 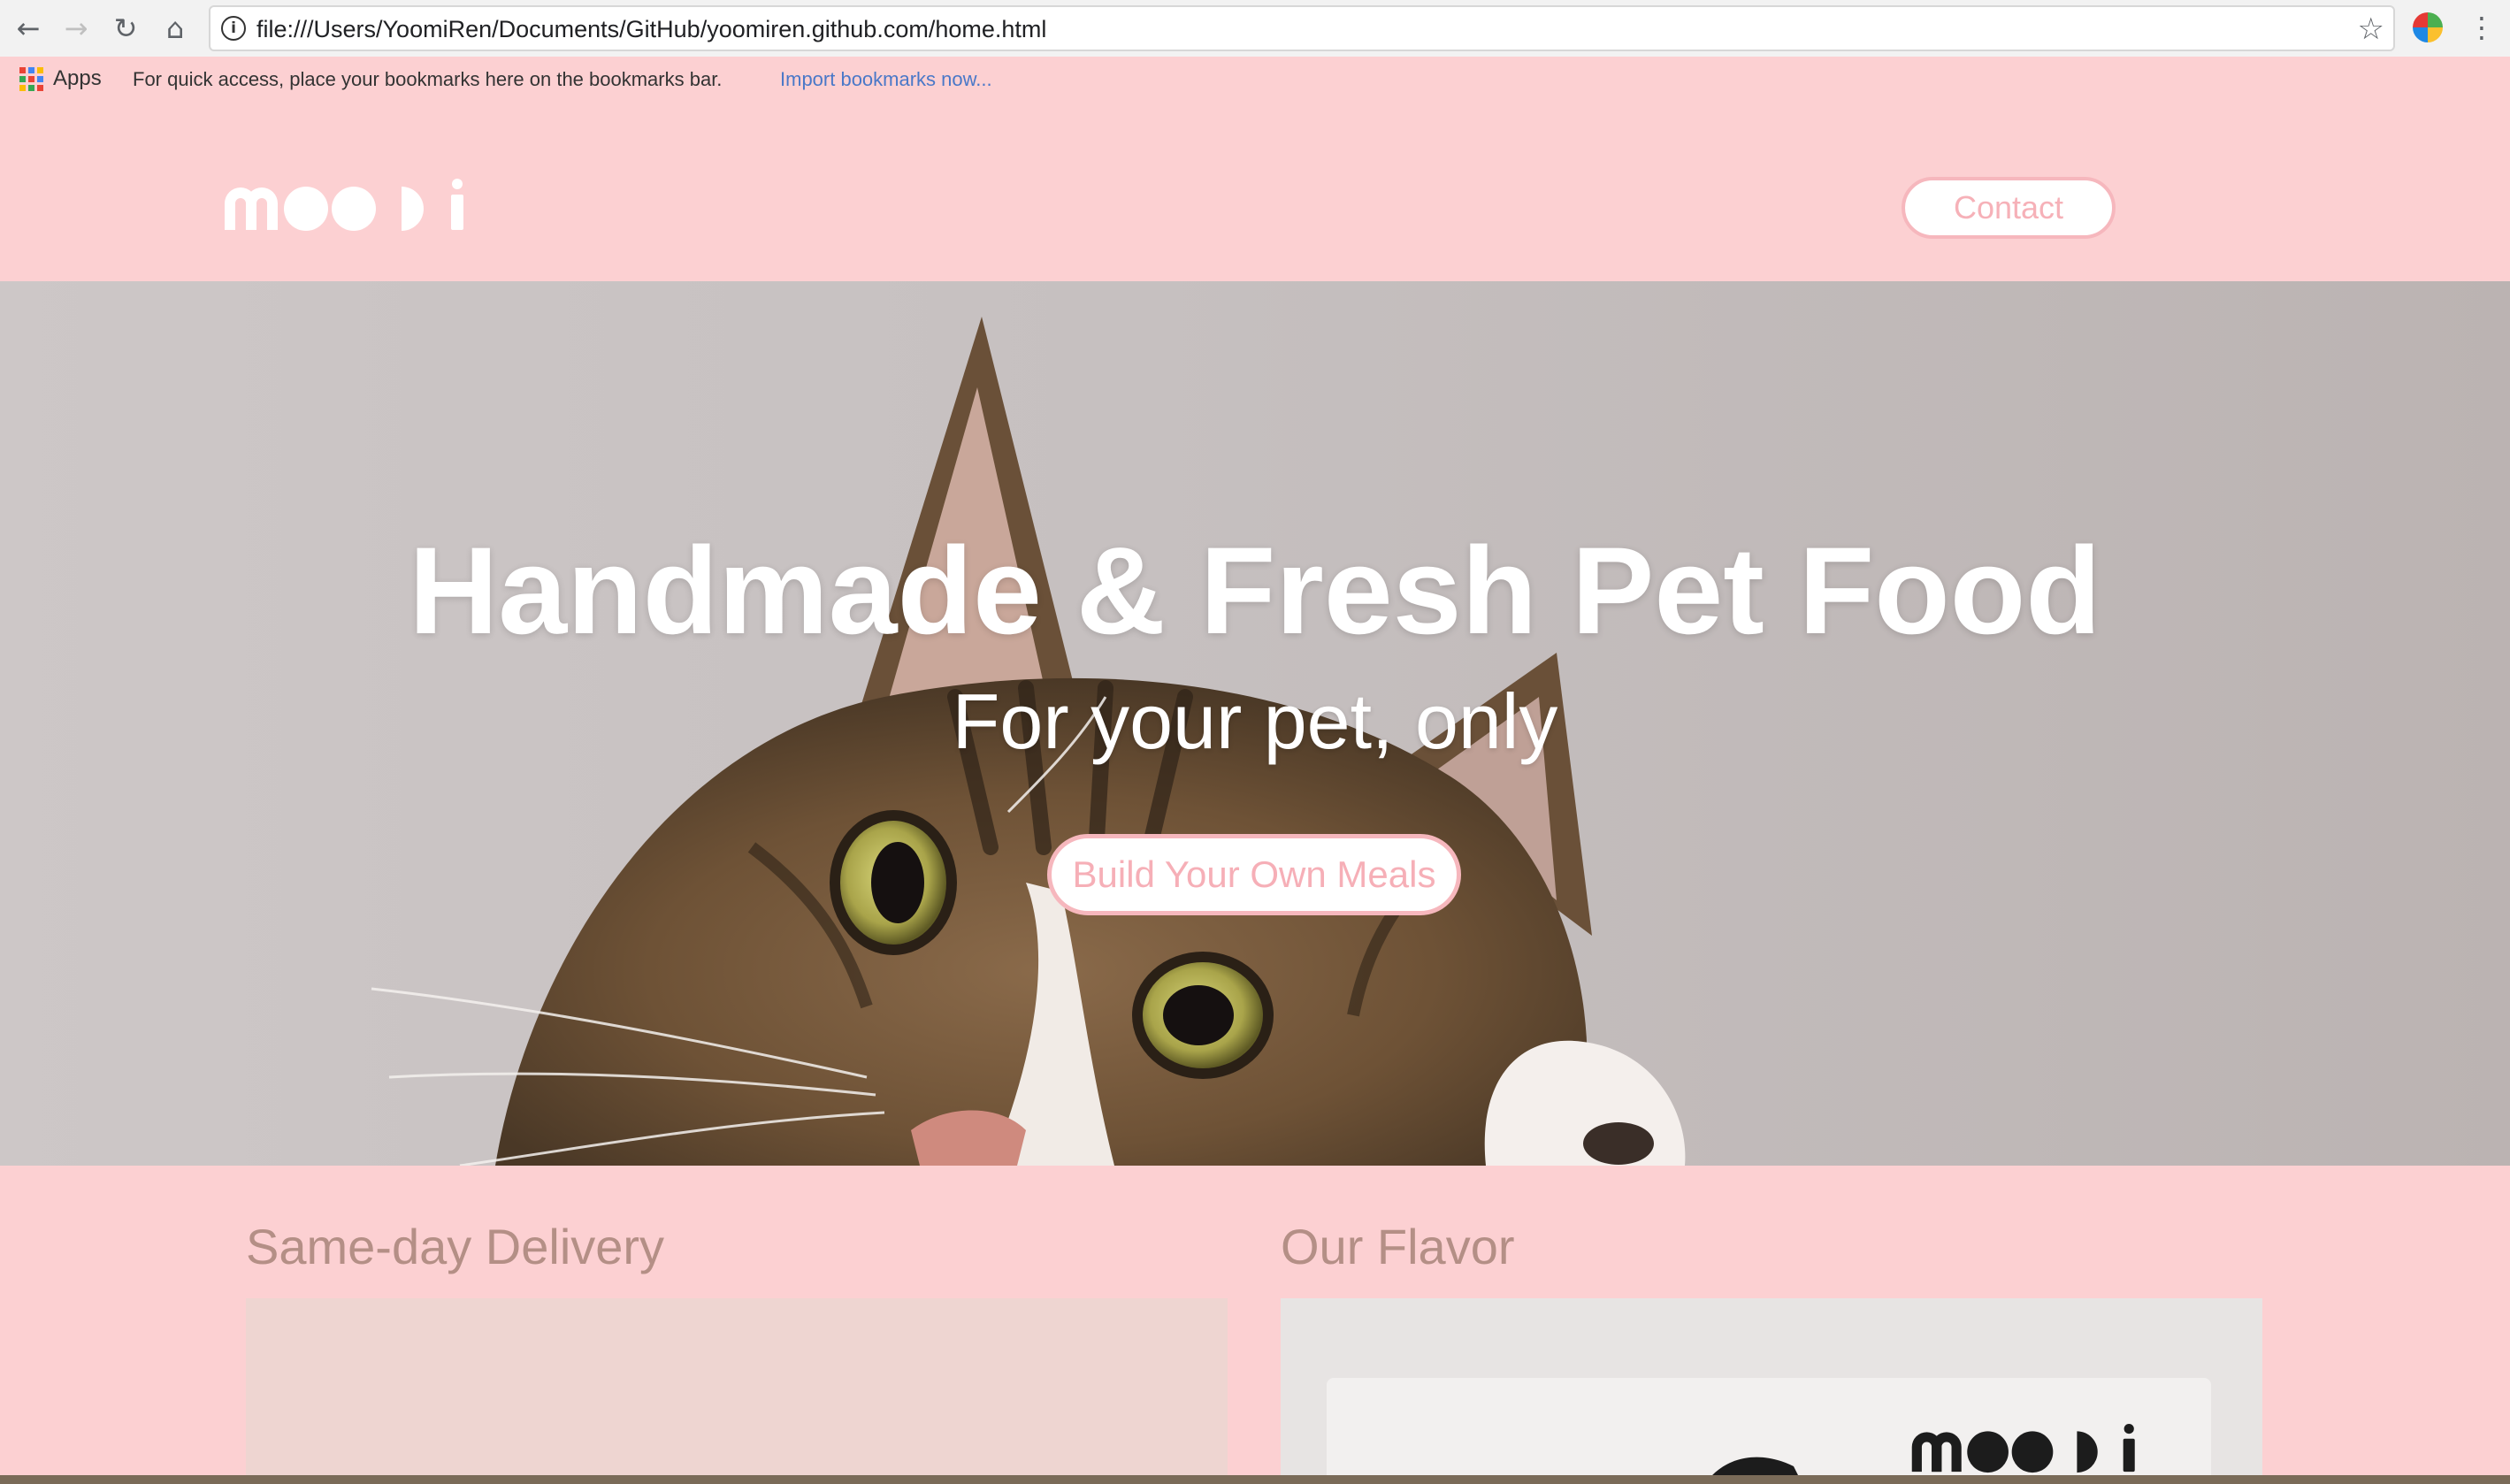 What do you see at coordinates (1254, 874) in the screenshot?
I see `build-meals-button: Build Your Own Meals` at bounding box center [1254, 874].